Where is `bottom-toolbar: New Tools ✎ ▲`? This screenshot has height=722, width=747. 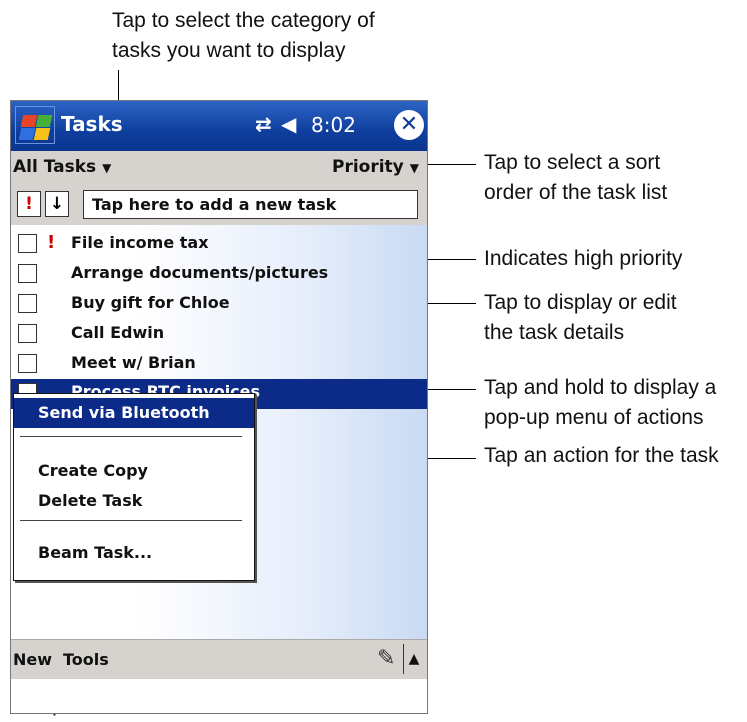
bottom-toolbar: New Tools ✎ ▲ is located at coordinates (219, 659).